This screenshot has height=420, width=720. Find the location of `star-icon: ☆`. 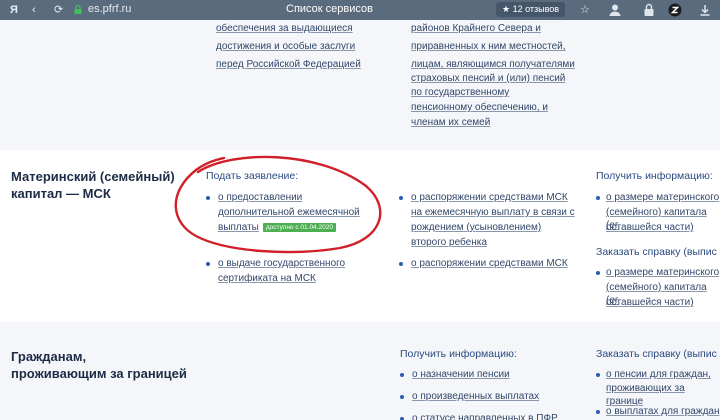

star-icon: ☆ is located at coordinates (585, 10).